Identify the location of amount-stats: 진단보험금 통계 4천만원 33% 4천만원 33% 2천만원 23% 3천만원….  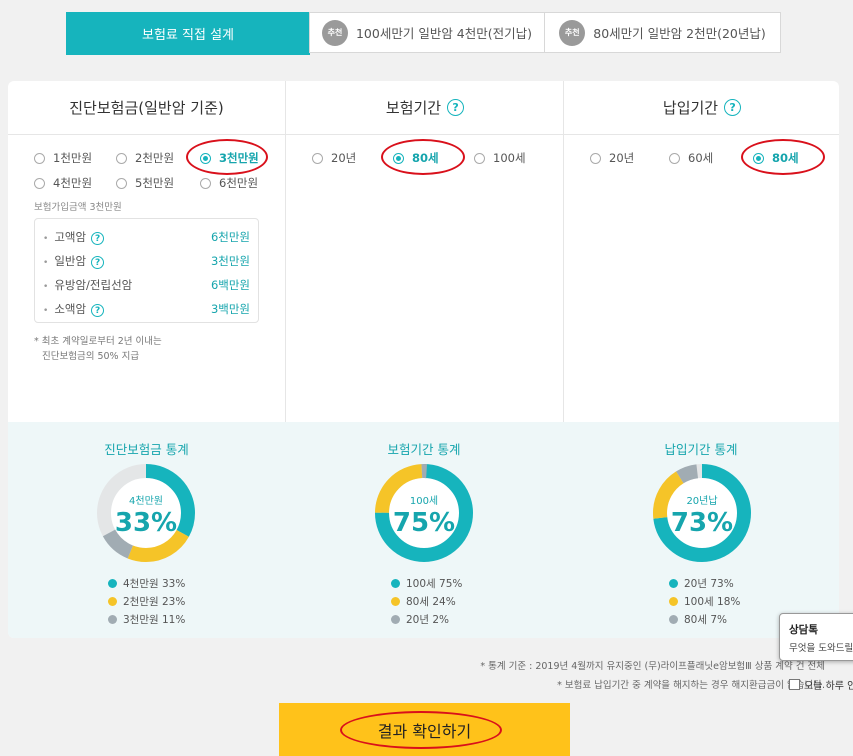
(146, 530).